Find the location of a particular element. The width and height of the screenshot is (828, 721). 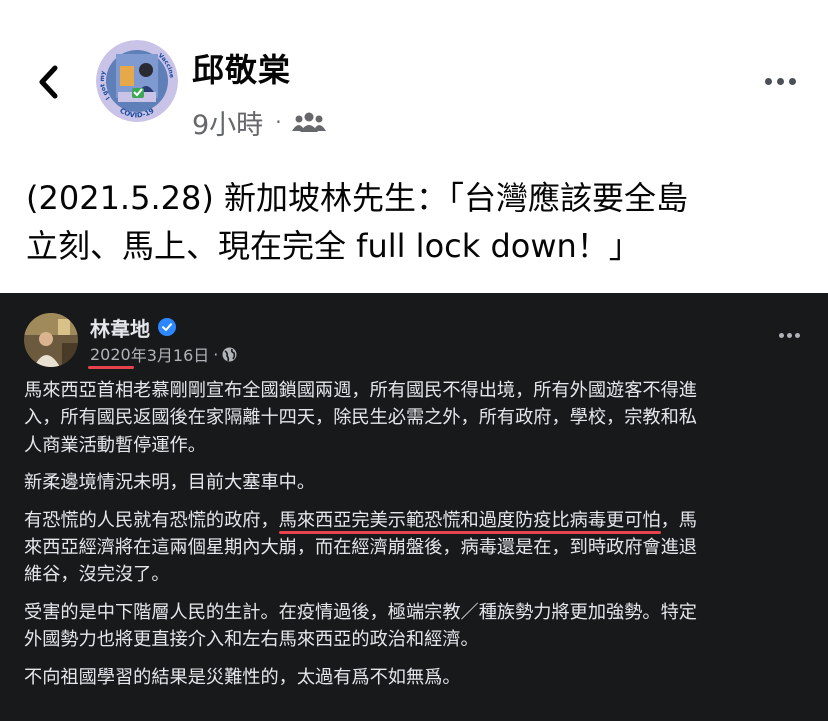

embedded-line: 來西亞經濟將在這兩個星期內大崩，而在經濟崩盤後，病毒還是在，到時政府會進退 is located at coordinates (360, 548).